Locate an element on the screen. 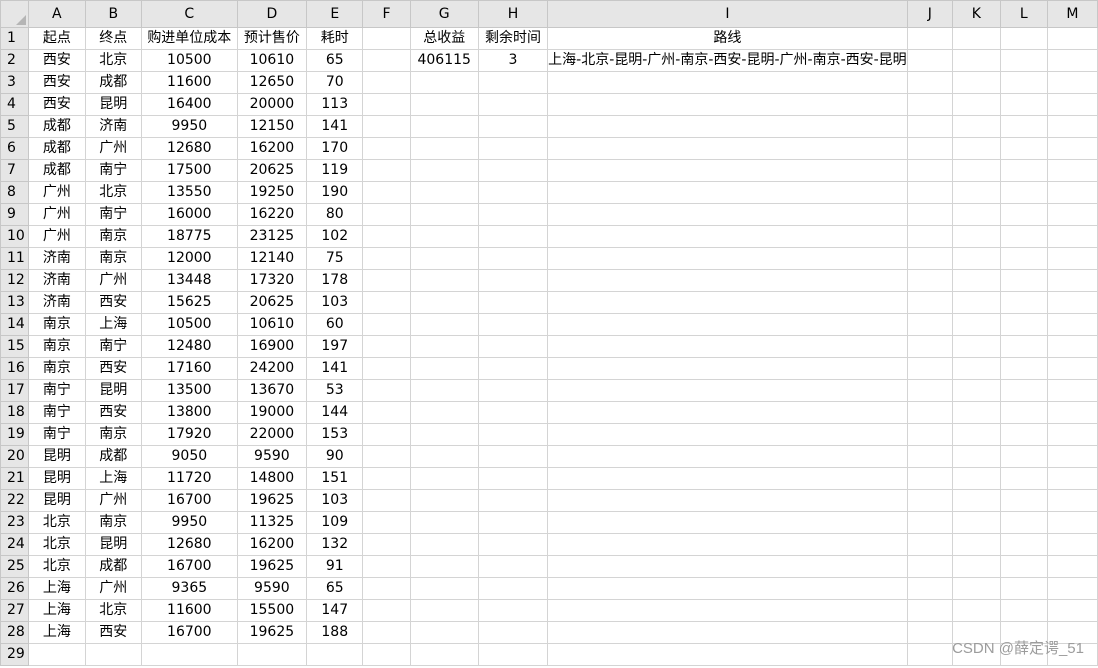  cell-G7 is located at coordinates (444, 170).